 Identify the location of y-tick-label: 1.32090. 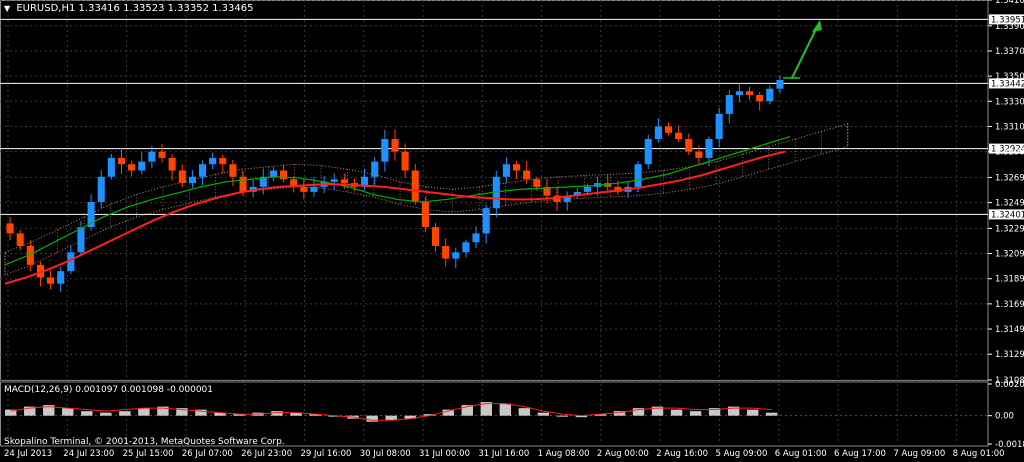
(1009, 255).